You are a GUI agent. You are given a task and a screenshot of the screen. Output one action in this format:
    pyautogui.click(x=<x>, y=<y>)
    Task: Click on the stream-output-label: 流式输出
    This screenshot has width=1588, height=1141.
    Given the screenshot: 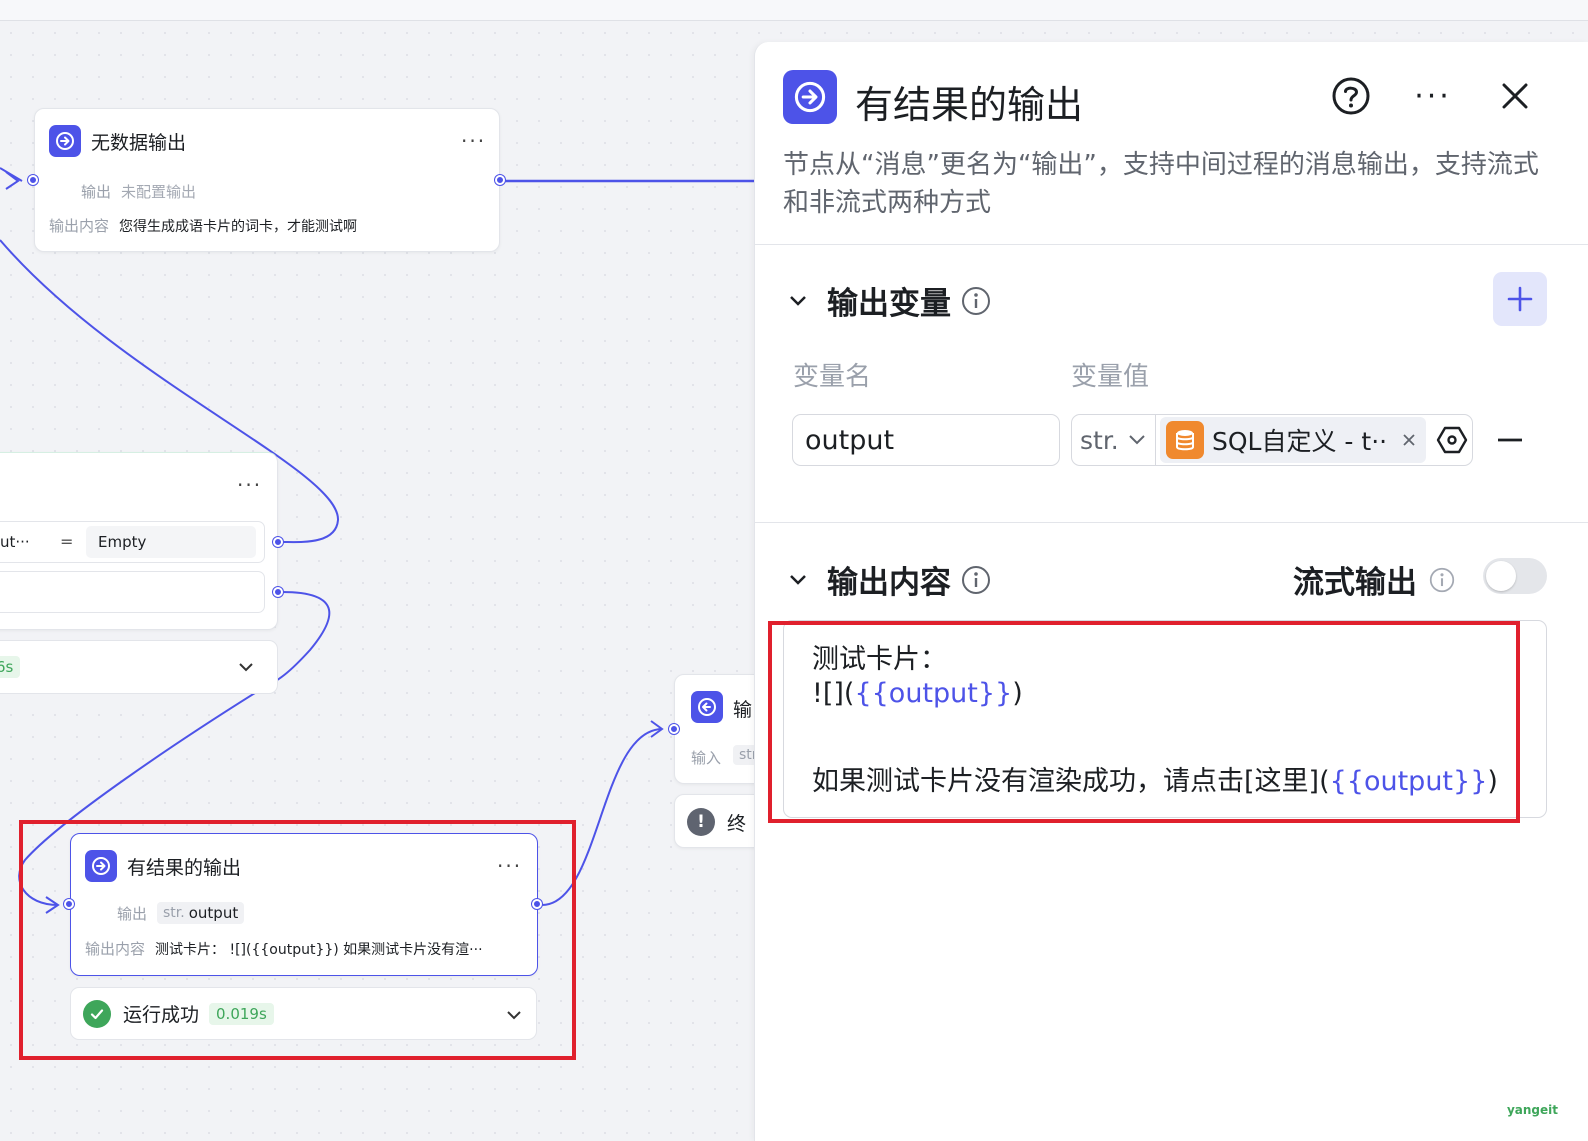 What is the action you would take?
    pyautogui.click(x=1355, y=583)
    